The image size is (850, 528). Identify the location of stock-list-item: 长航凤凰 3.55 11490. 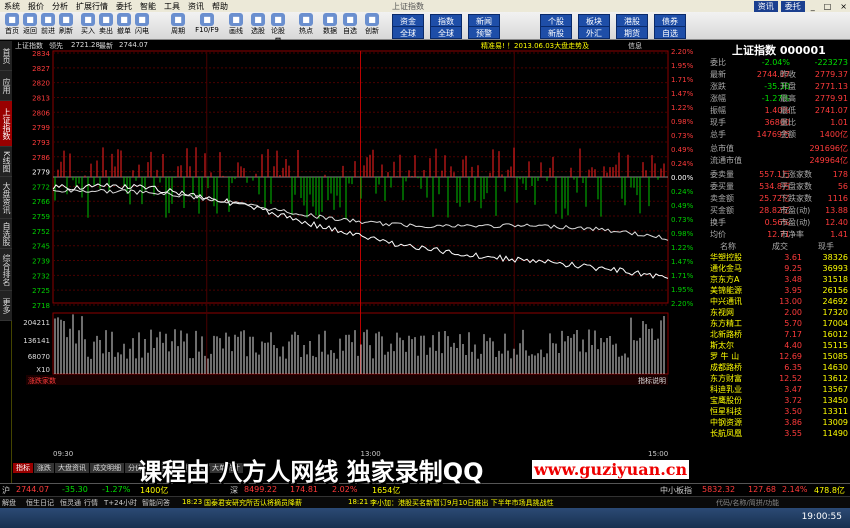
(779, 433).